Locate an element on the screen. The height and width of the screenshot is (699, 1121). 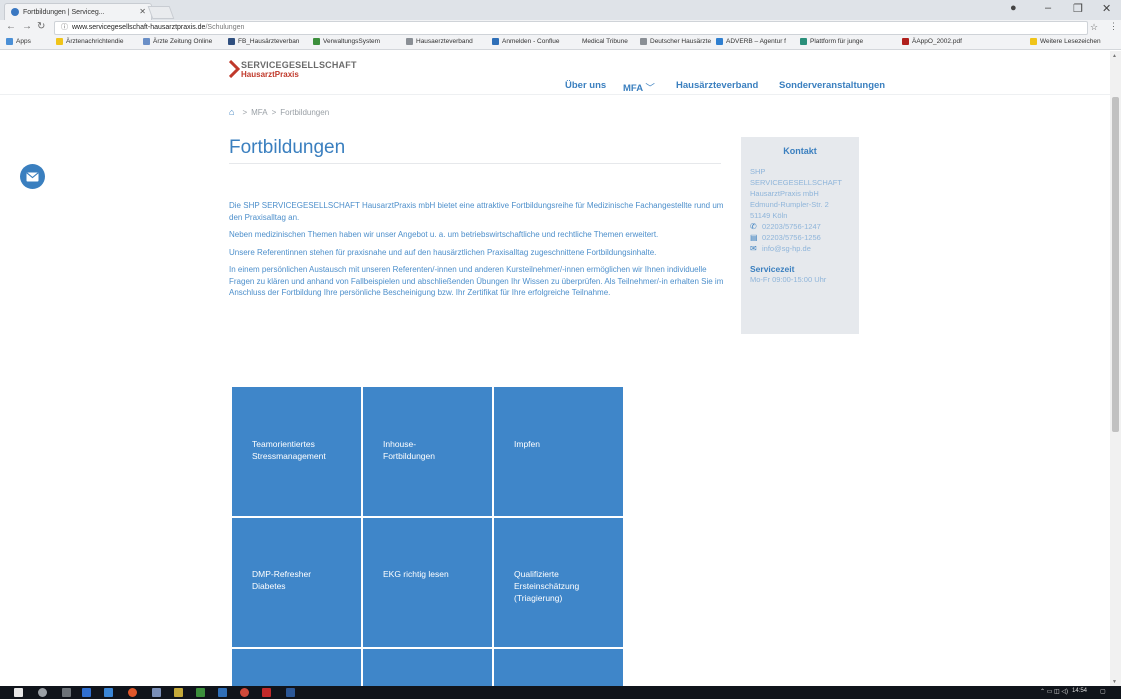
browser-menu-icon: ⋮ is located at coordinates (1113, 26).